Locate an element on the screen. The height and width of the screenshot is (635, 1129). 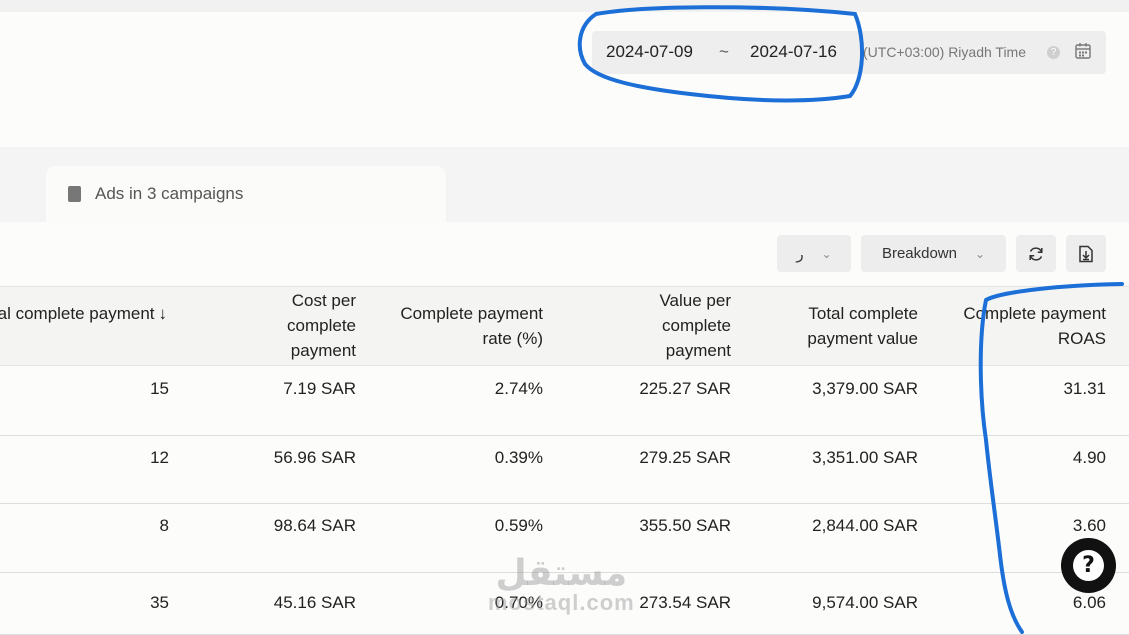
cell-total-complete-payment-value: 9,574.00 SAR is located at coordinates (865, 602).